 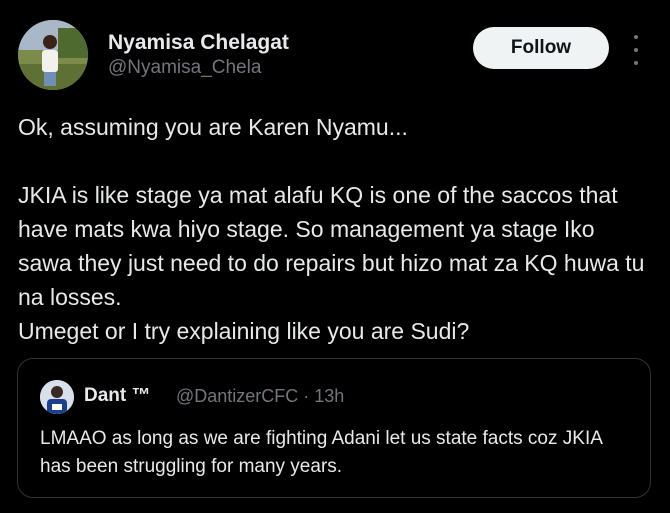 I want to click on author-avatar, so click(x=53, y=55).